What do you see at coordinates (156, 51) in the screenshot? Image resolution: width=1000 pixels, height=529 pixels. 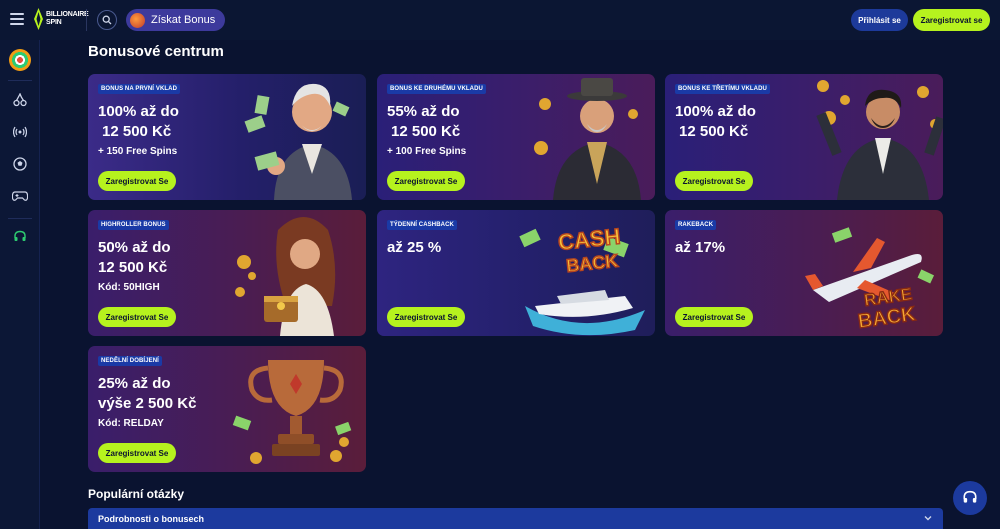 I see `page-title: Bonusové centrum` at bounding box center [156, 51].